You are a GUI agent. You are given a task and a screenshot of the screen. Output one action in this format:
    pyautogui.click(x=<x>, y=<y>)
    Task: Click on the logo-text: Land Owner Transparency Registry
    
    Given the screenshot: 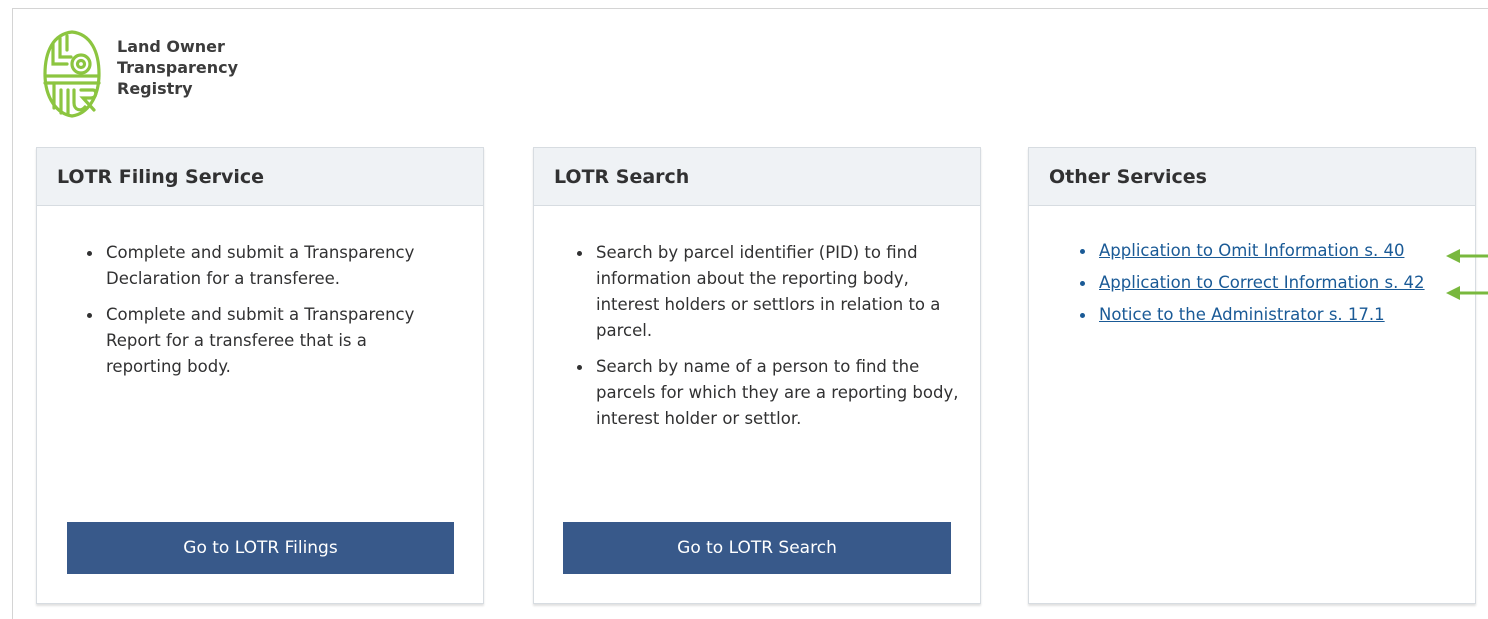 What is the action you would take?
    pyautogui.click(x=177, y=67)
    